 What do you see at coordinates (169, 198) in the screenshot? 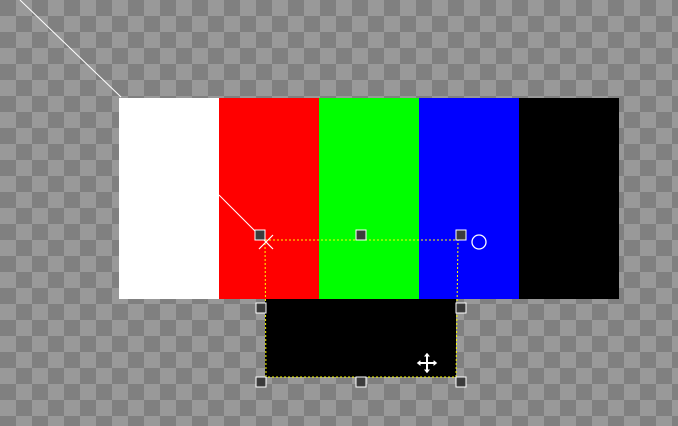
I see `color-bar-white` at bounding box center [169, 198].